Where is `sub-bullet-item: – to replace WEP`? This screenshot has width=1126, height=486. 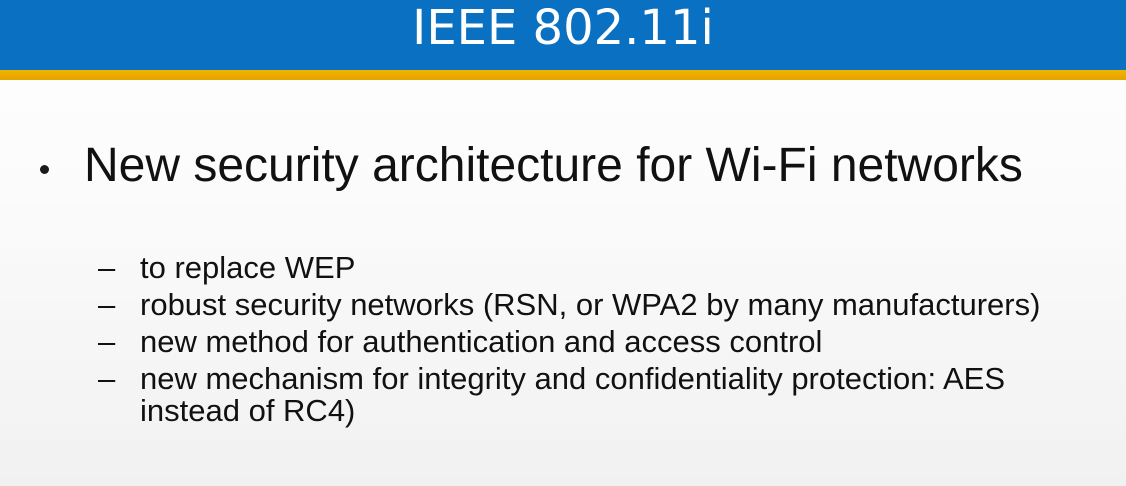
sub-bullet-item: – to replace WEP is located at coordinates (598, 268).